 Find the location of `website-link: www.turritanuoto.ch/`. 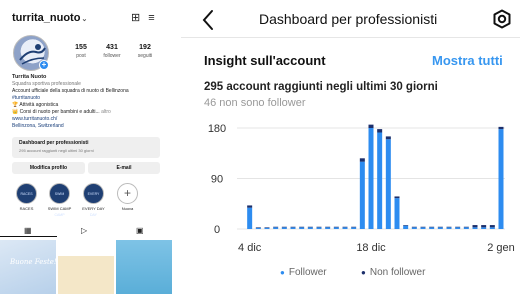

website-link: www.turritanuoto.ch/ is located at coordinates (34, 119).